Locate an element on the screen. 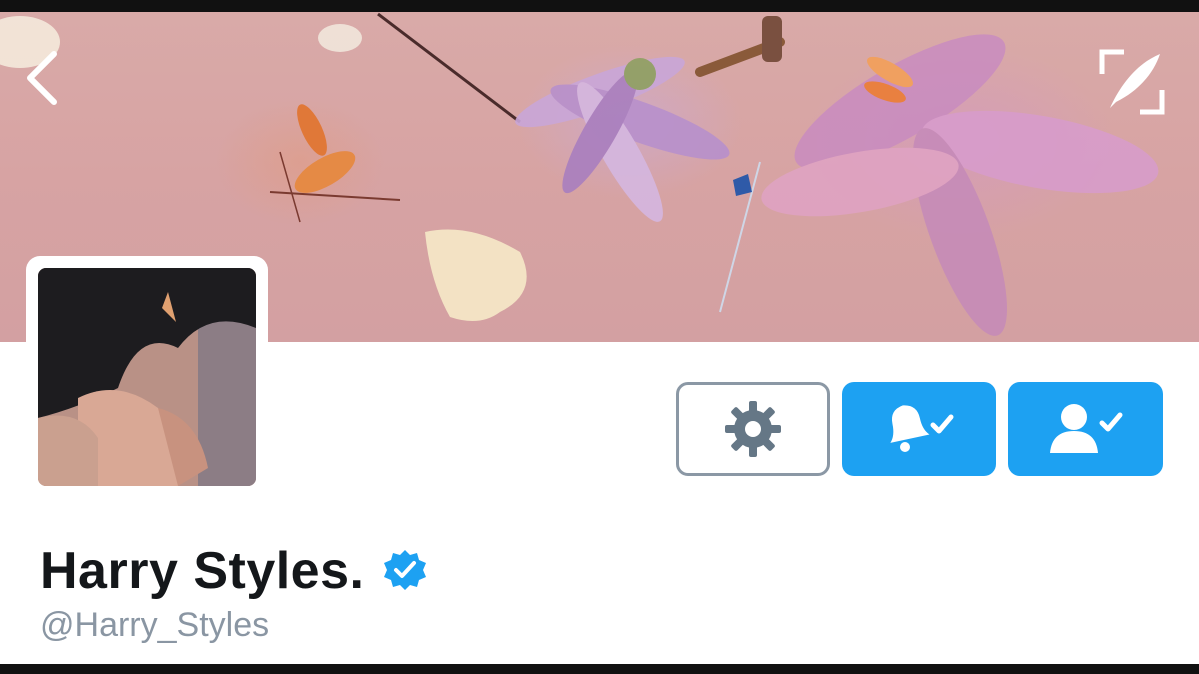 The height and width of the screenshot is (674, 1199). compose-tweet-button is located at coordinates (1132, 82).